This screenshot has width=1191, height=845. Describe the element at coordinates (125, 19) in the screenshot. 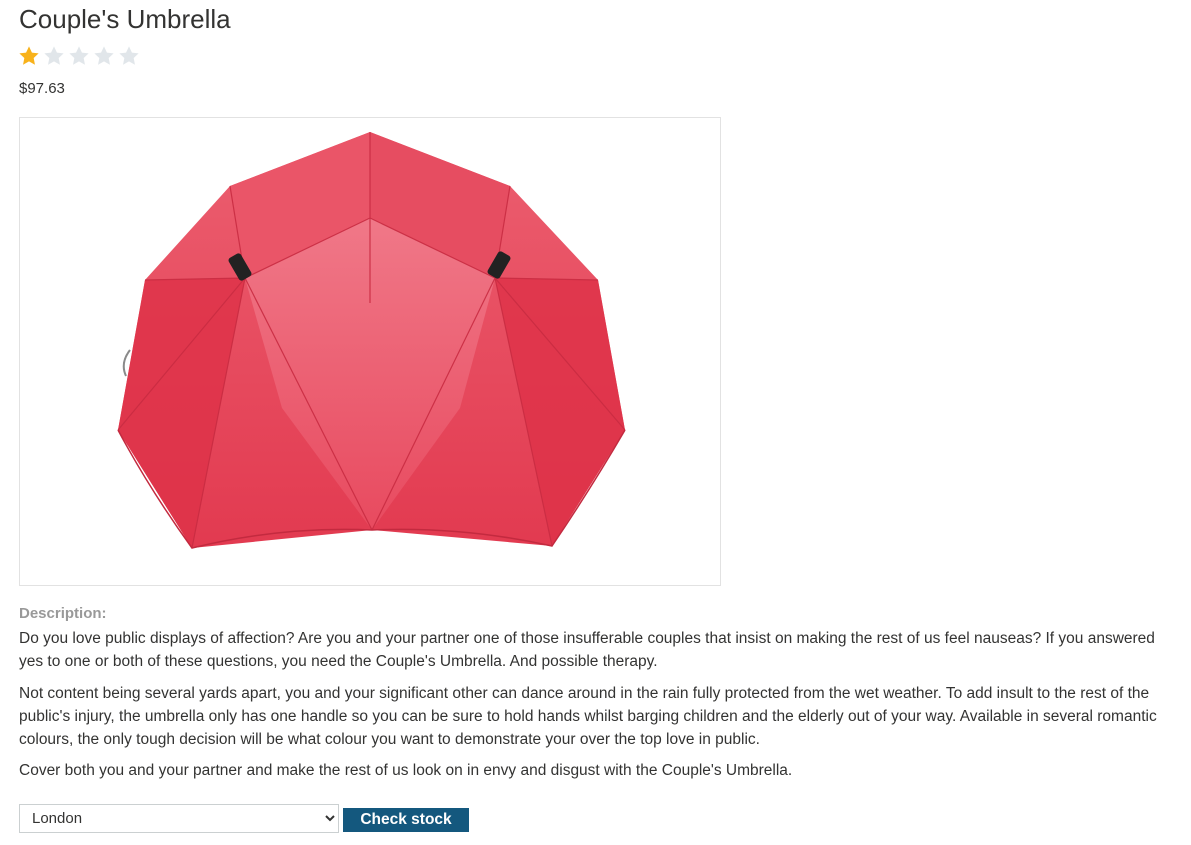

I see `product-title: Couple's Umbrella` at that location.